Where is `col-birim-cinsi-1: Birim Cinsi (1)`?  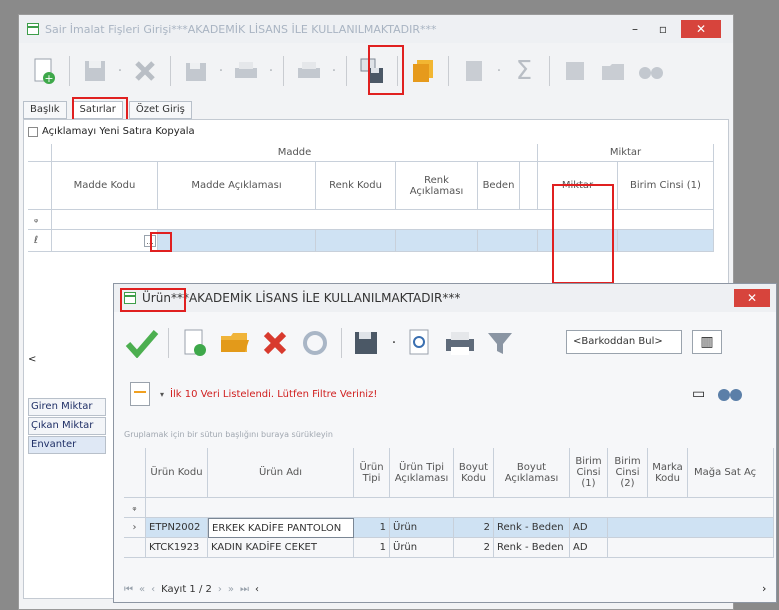 col-birim-cinsi-1: Birim Cinsi (1) is located at coordinates (589, 473).